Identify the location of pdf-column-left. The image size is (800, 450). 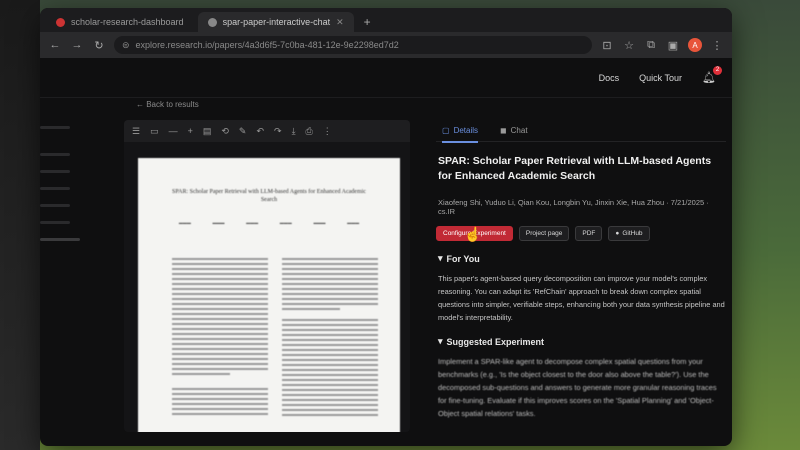
(220, 338).